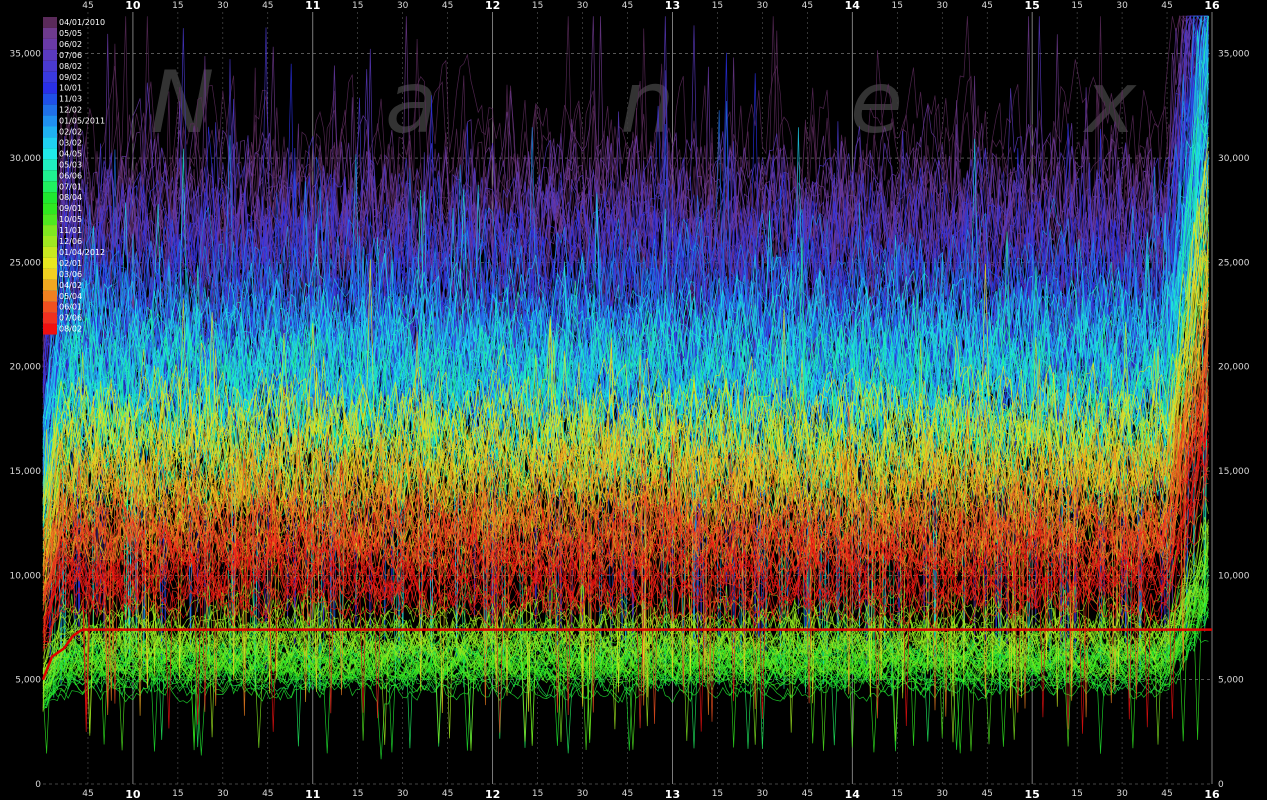  What do you see at coordinates (70, 329) in the screenshot?
I see `legend-label: 08/02` at bounding box center [70, 329].